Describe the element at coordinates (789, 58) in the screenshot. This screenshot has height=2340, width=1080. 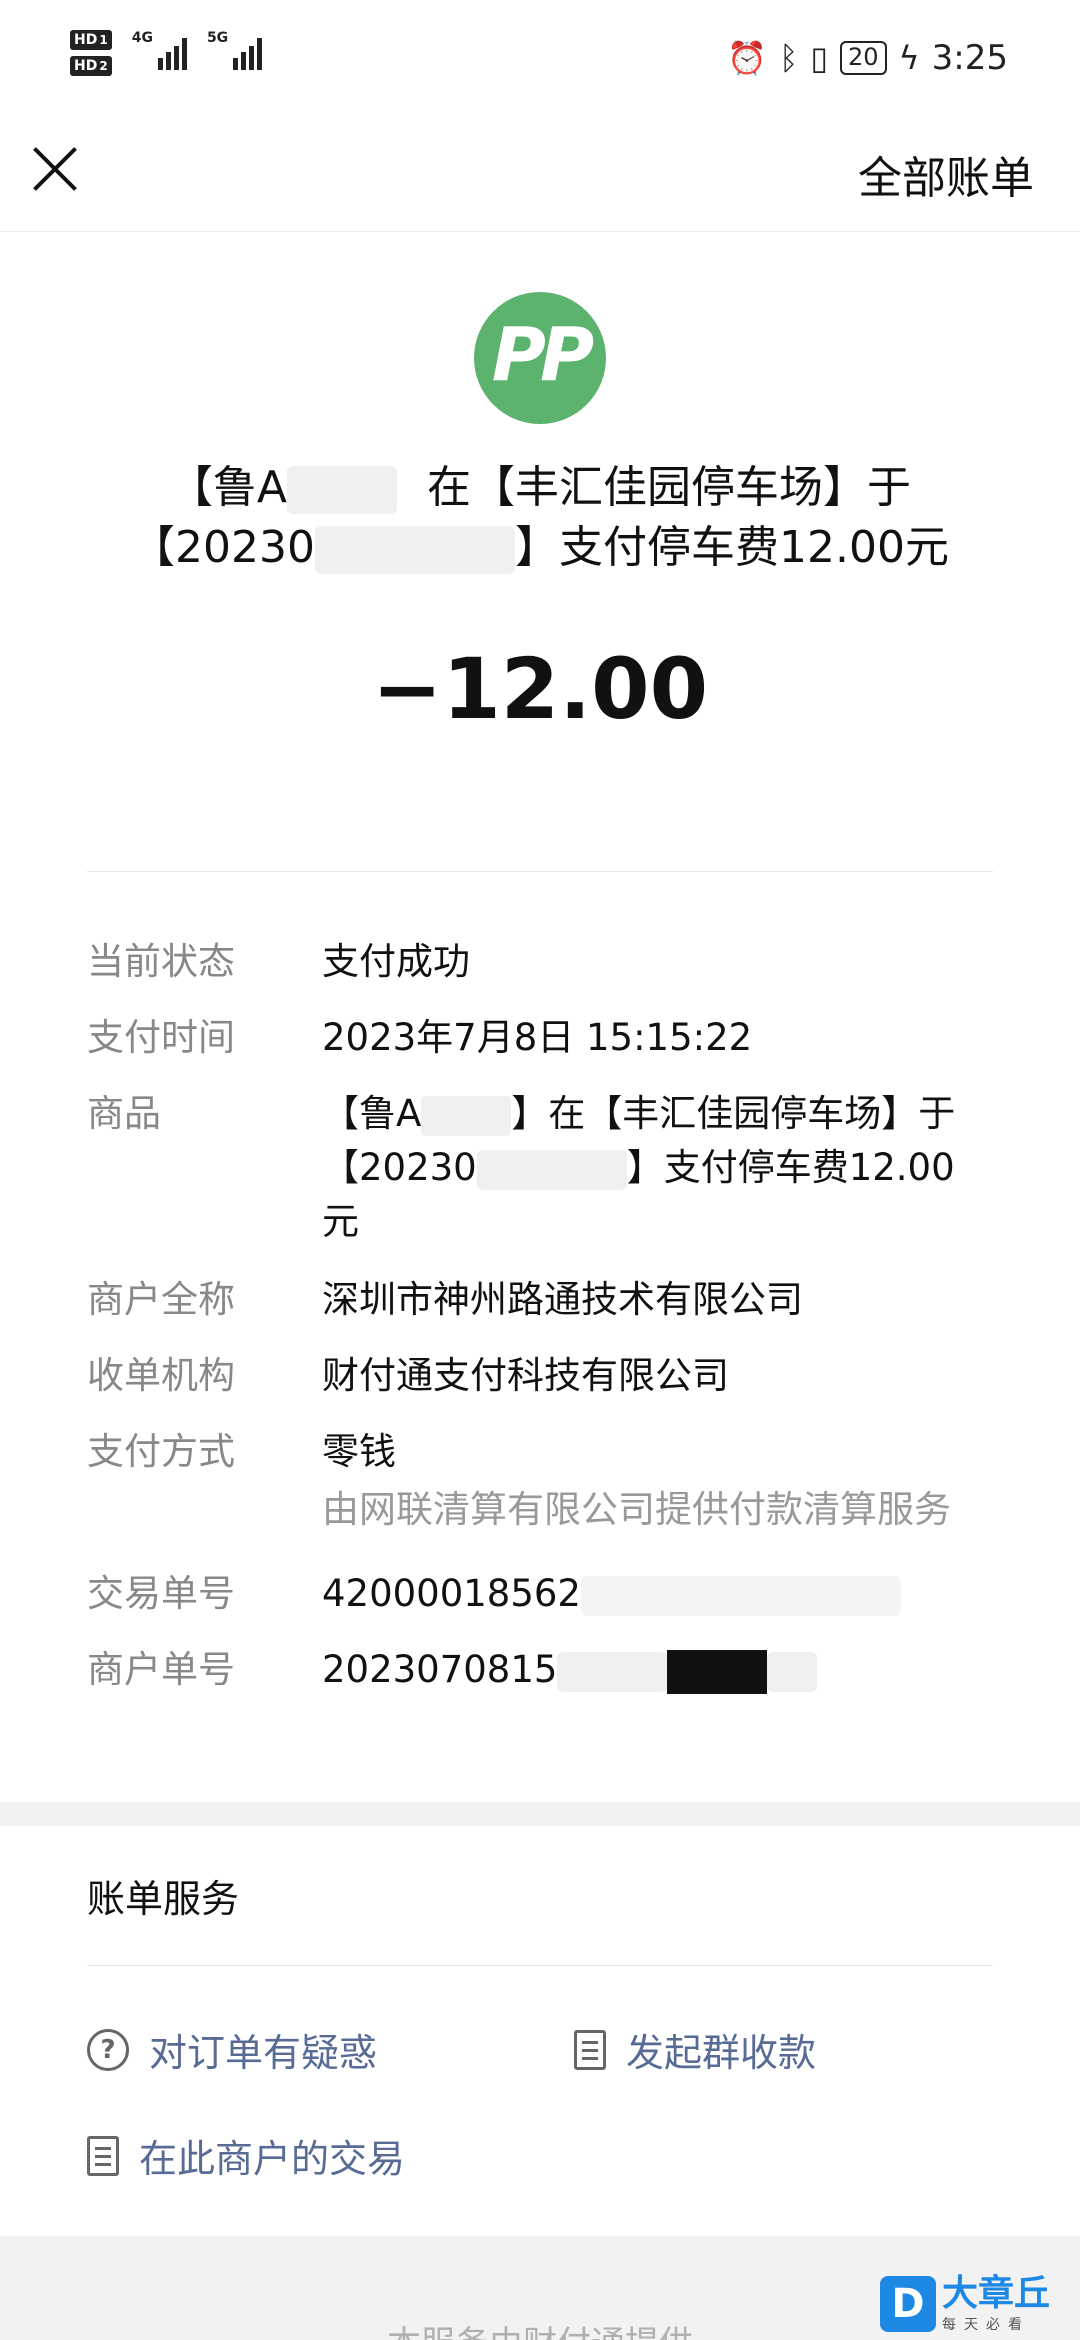
I see `bluetooth-icon: ᛒ` at that location.